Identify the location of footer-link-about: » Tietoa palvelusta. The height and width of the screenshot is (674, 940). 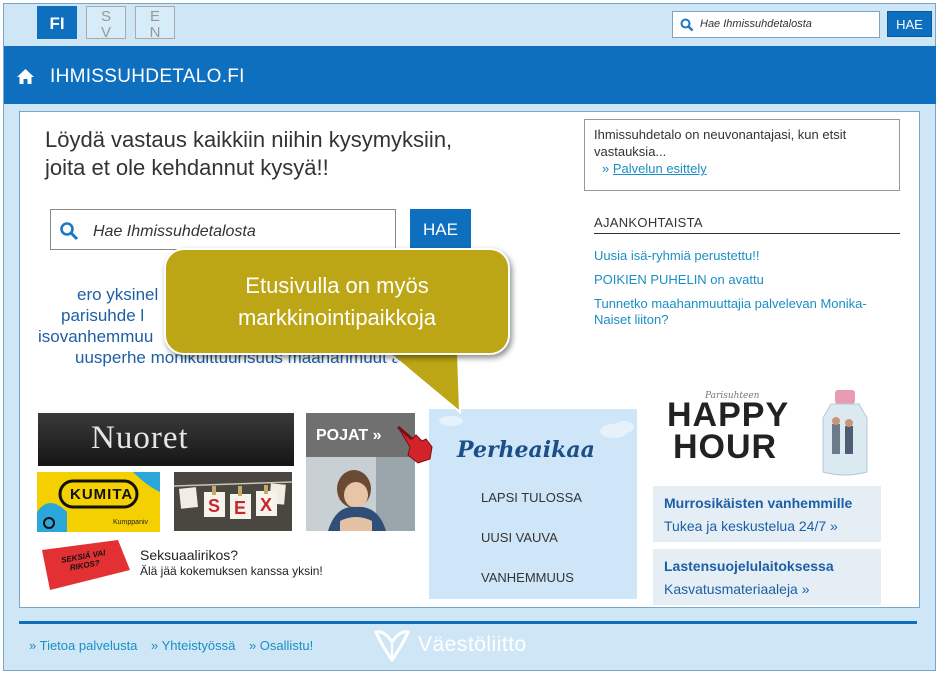
(83, 645).